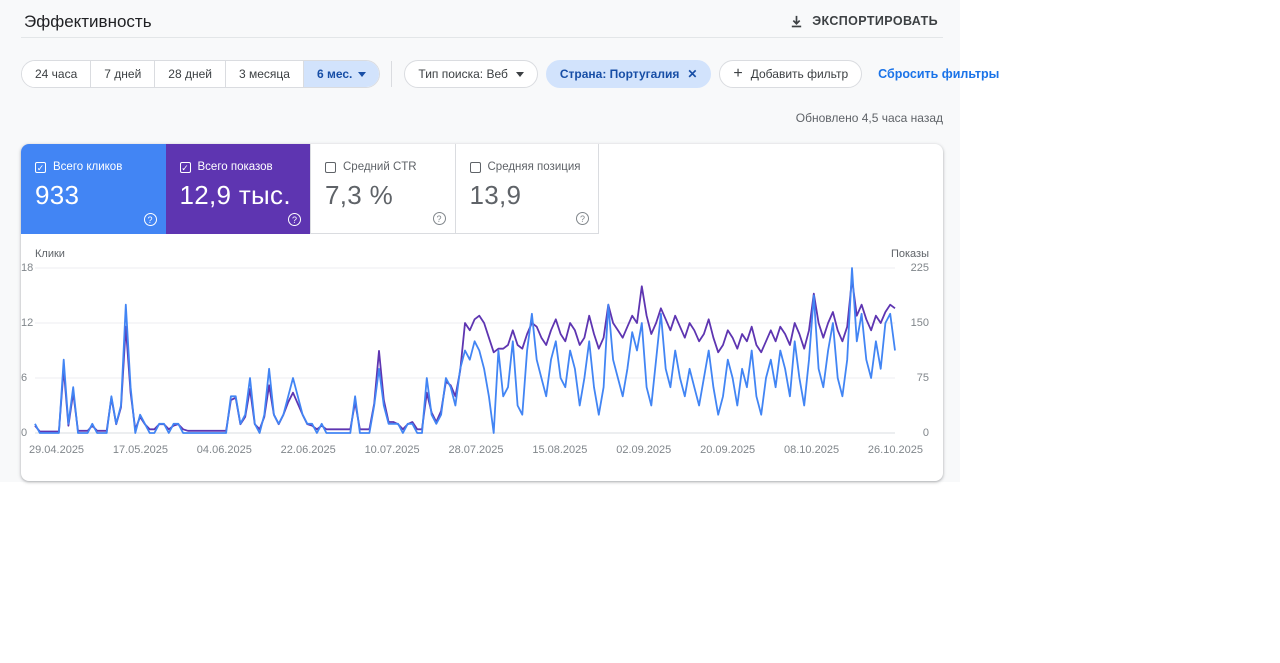  I want to click on y-tick-left: 6, so click(24, 378).